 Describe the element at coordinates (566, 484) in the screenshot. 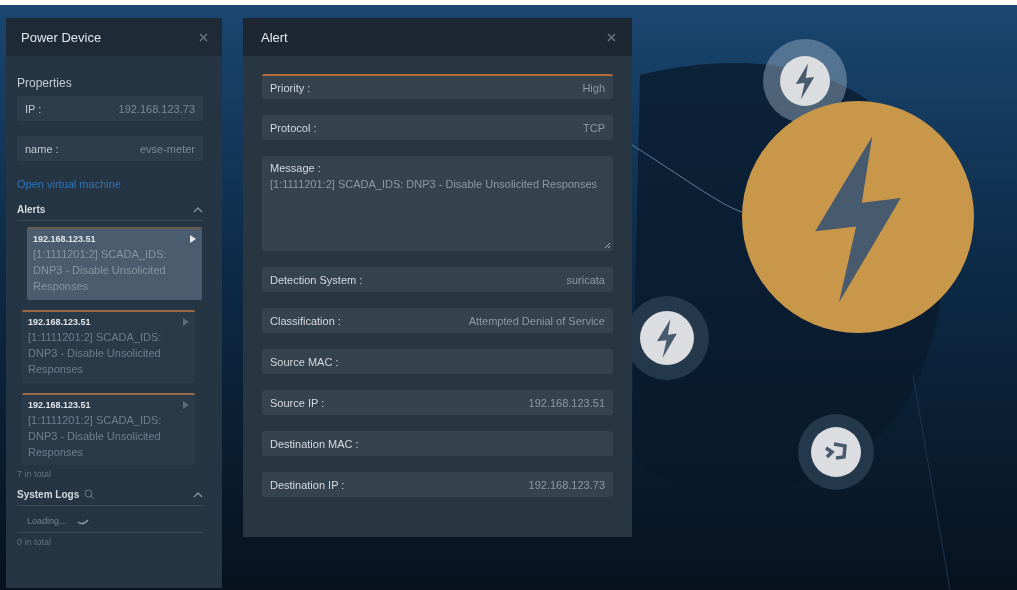

I see `field-value: 192.168.123.73` at that location.